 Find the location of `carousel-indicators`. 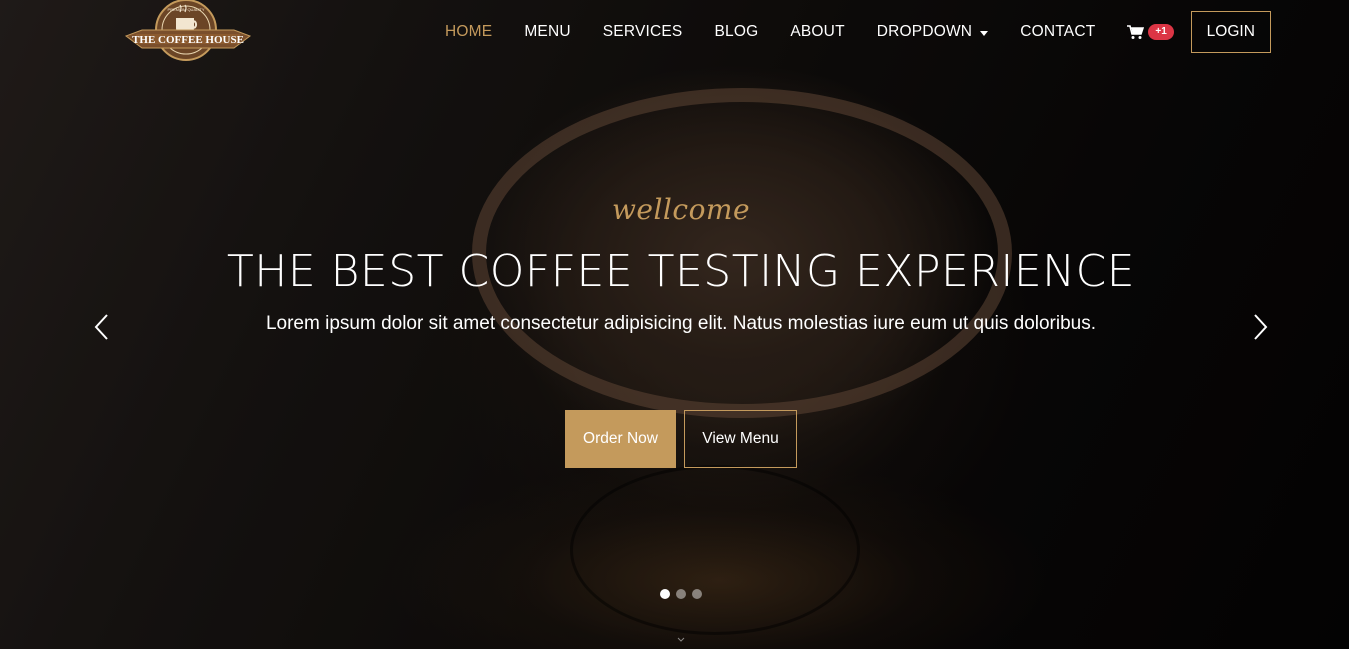

carousel-indicators is located at coordinates (684, 594).